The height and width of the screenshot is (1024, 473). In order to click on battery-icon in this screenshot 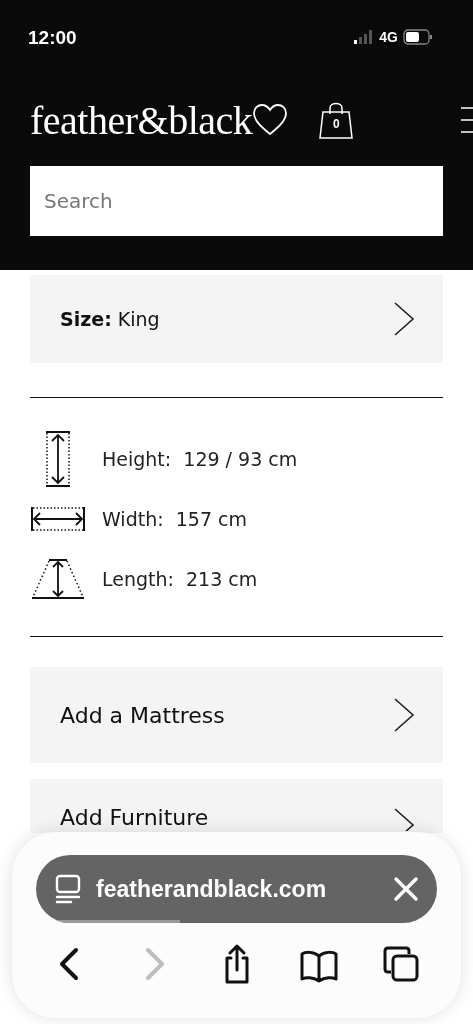, I will do `click(418, 37)`.